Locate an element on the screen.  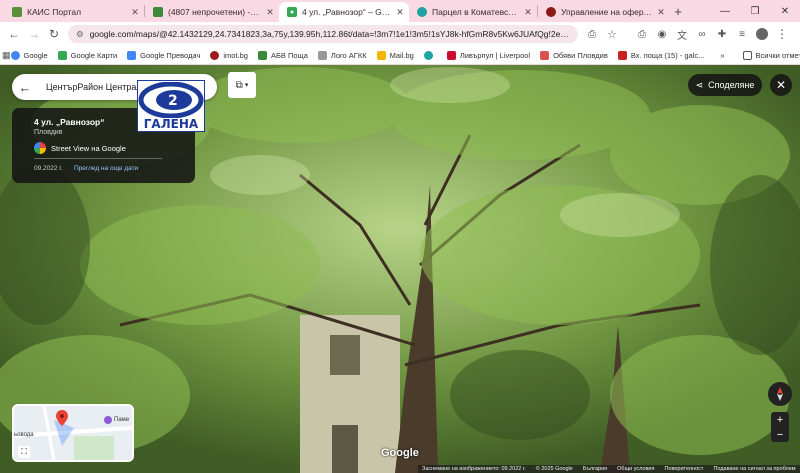
profile-avatar-icon is located at coordinates (762, 34).